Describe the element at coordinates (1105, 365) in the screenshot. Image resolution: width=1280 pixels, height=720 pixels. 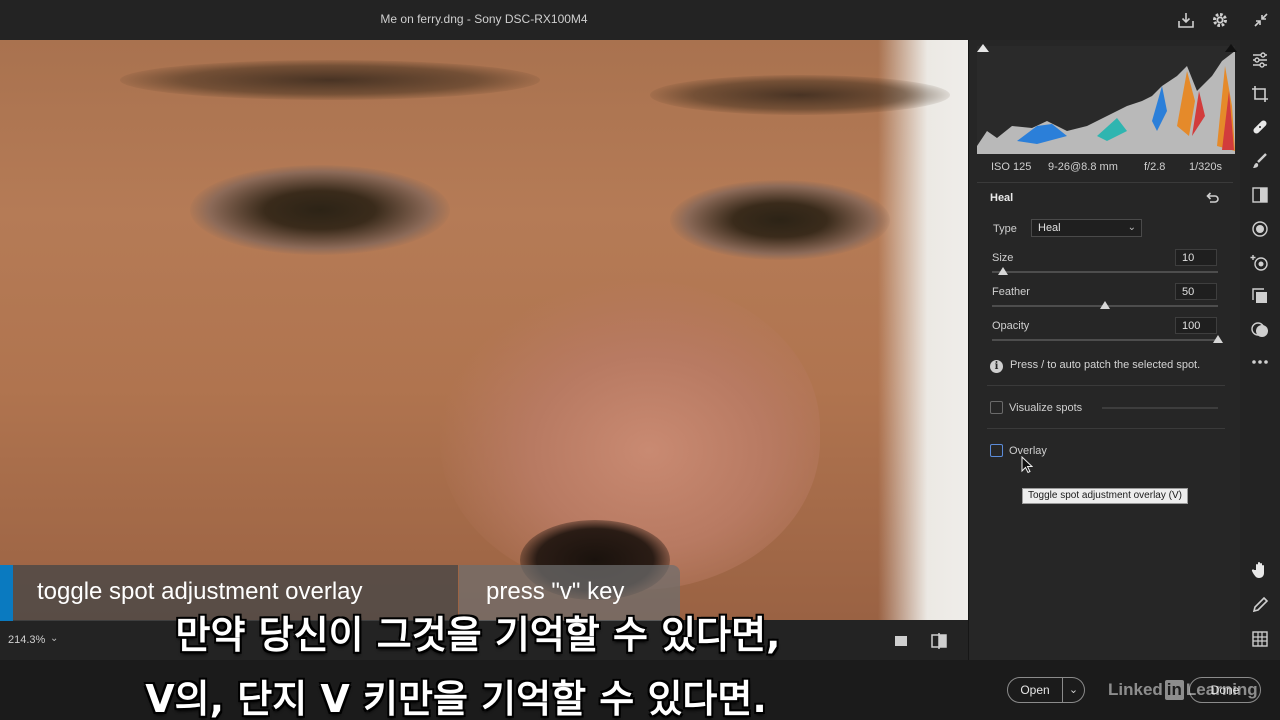
I see `info-text: Press / to auto patch the selected spot.` at that location.